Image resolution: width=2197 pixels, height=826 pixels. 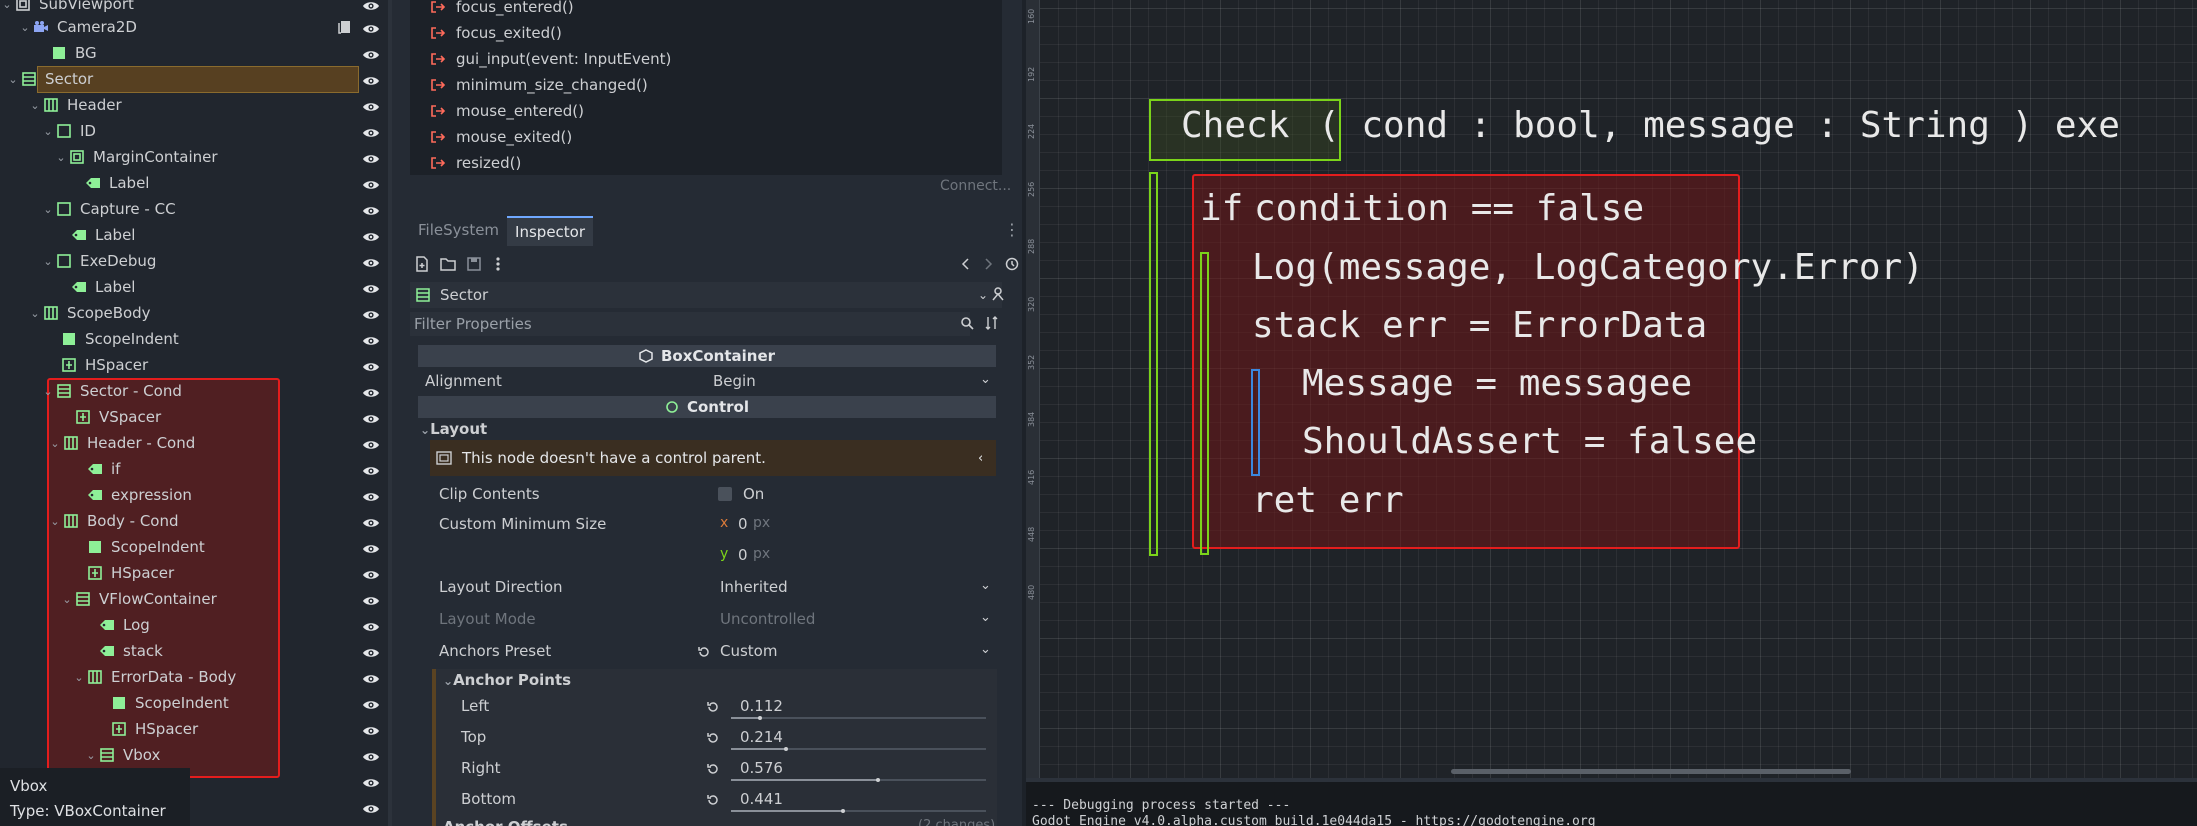 I want to click on signal-item: resized(), so click(x=475, y=163).